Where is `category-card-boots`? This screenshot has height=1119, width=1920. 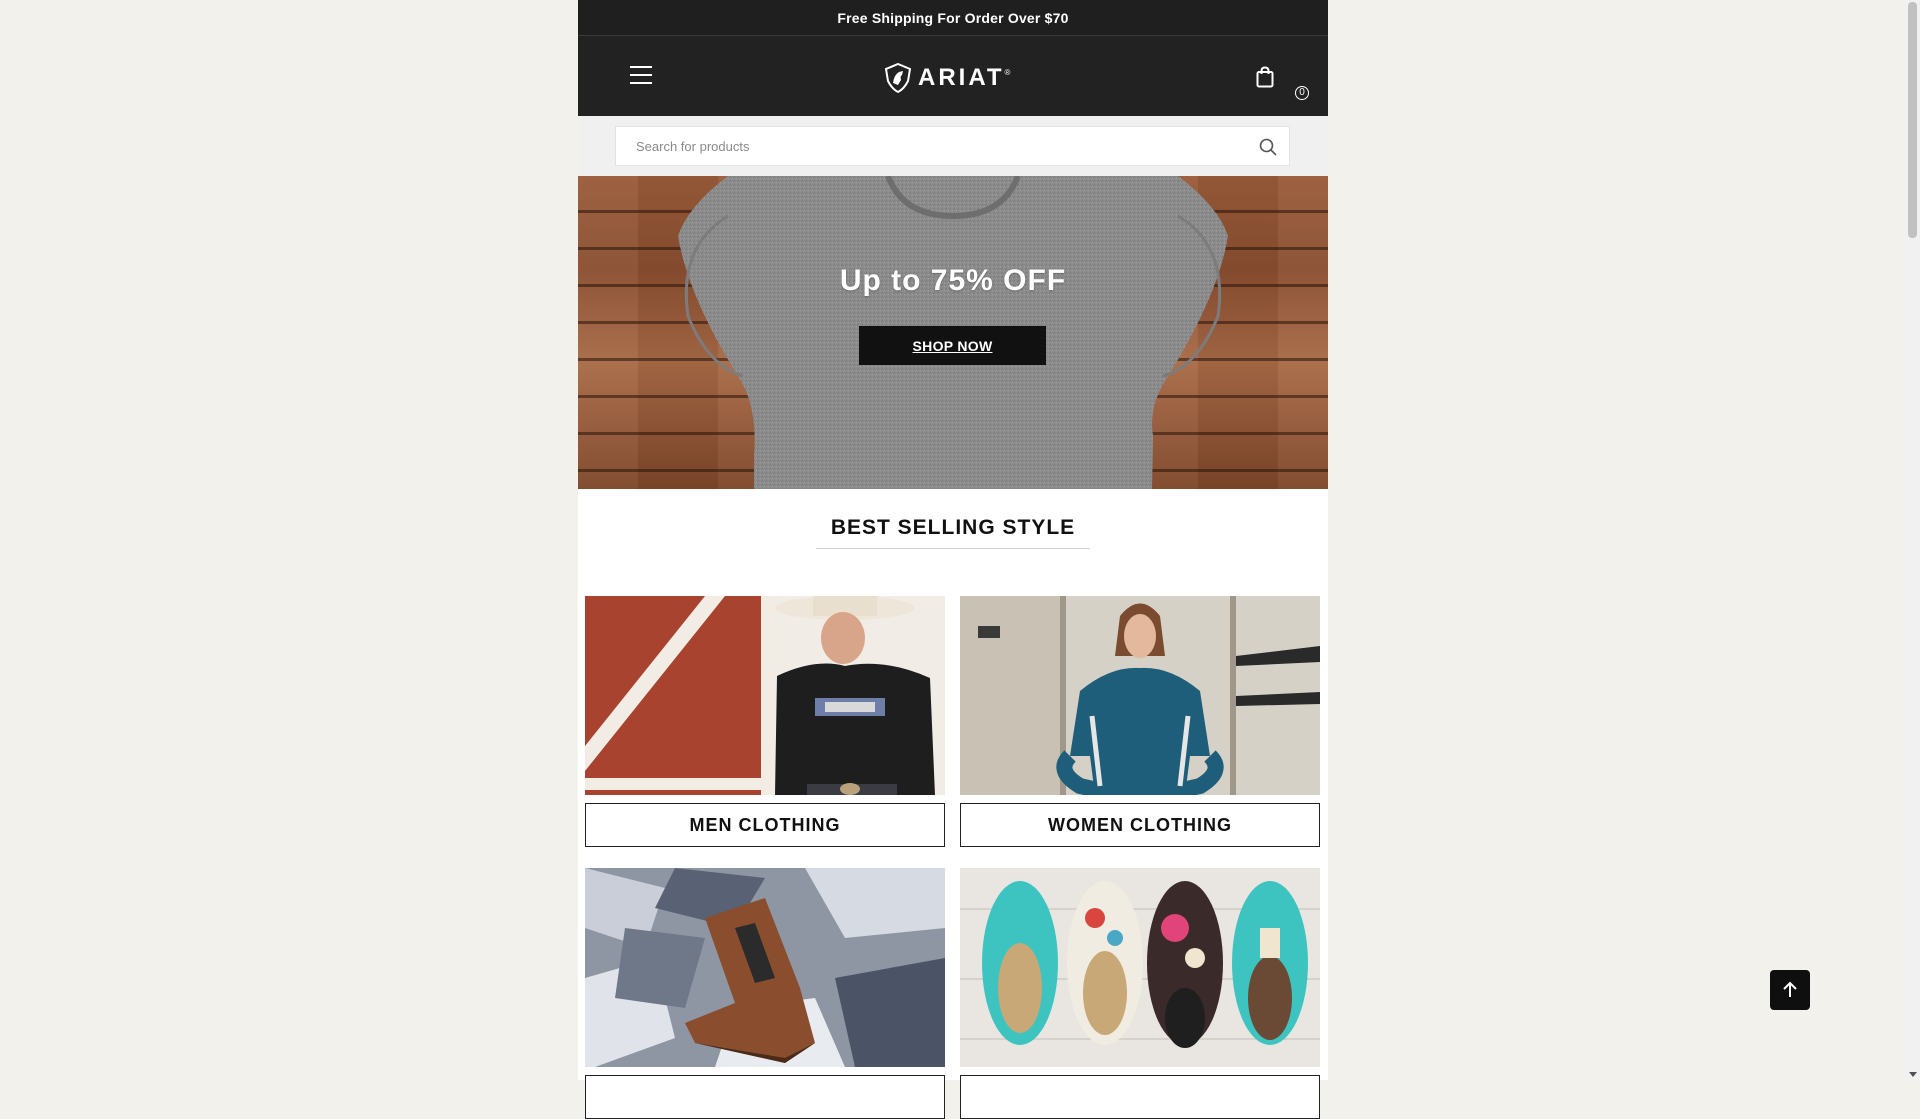
category-card-boots is located at coordinates (765, 993).